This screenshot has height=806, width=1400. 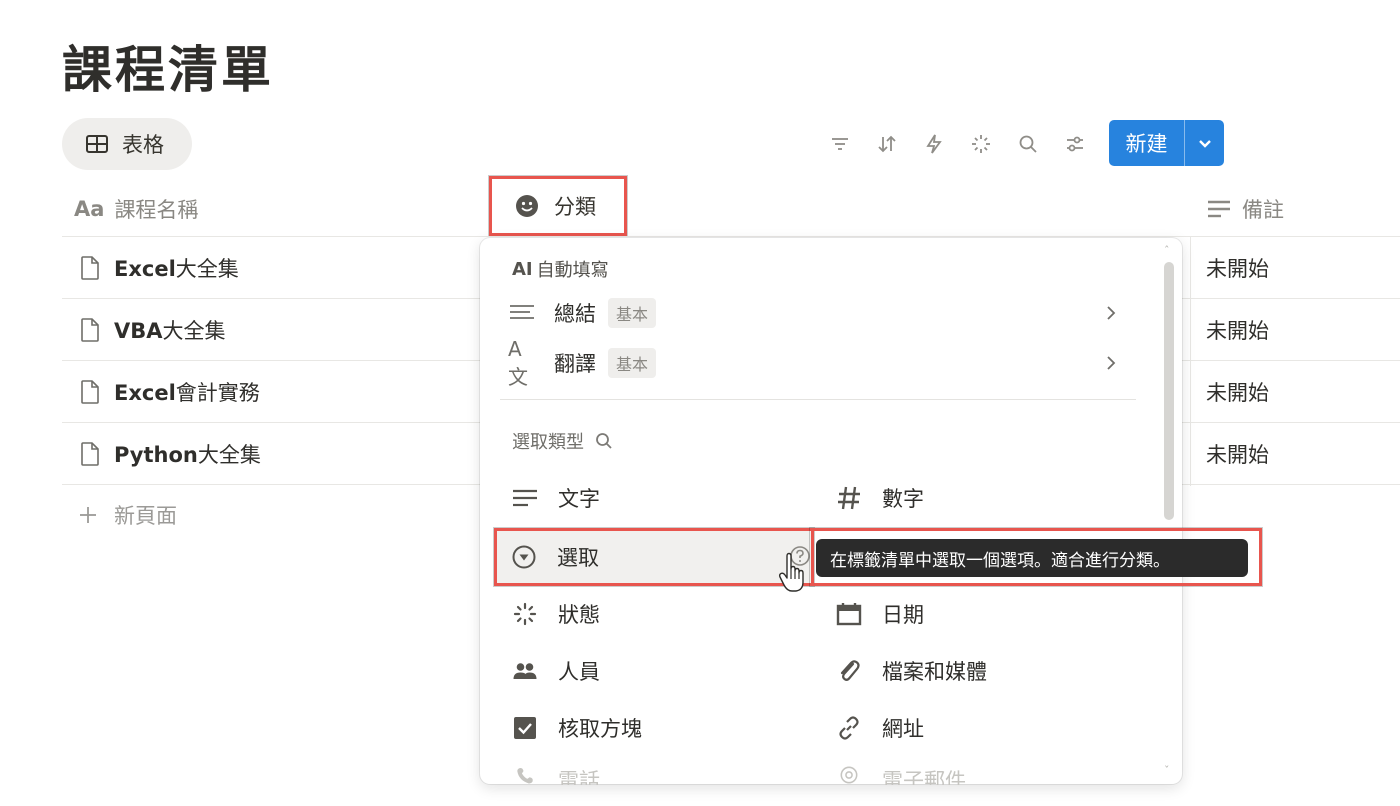 What do you see at coordinates (145, 516) in the screenshot?
I see `new-page-label: 新頁面` at bounding box center [145, 516].